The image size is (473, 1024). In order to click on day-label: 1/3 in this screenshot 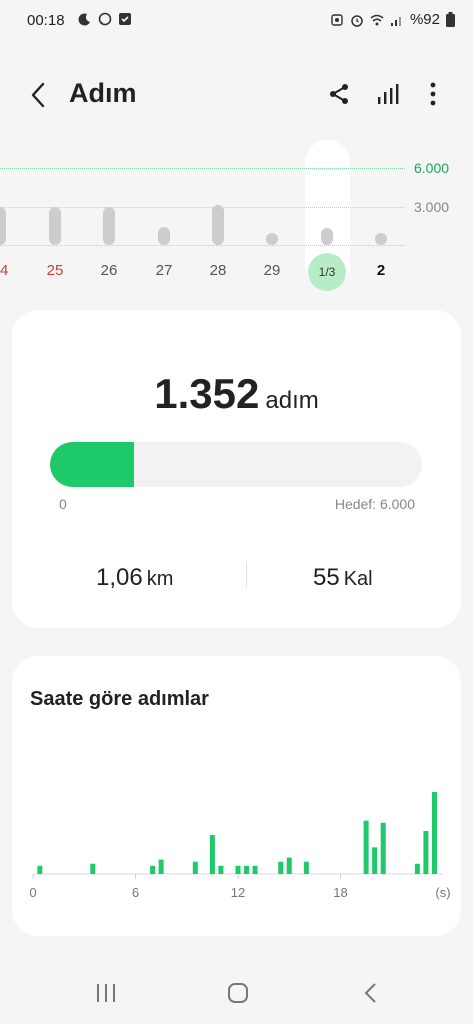, I will do `click(327, 272)`.